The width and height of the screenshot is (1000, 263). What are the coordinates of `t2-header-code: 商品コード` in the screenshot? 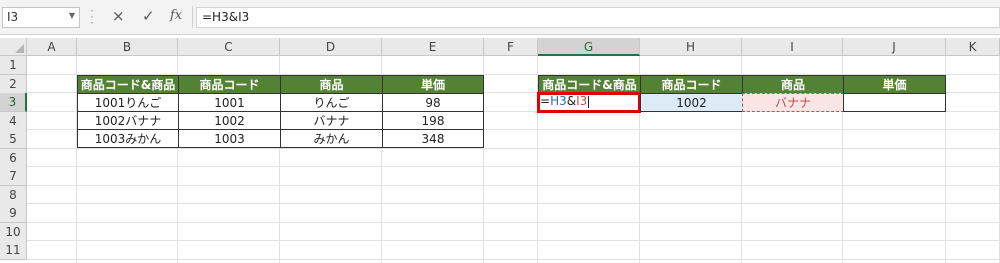 It's located at (691, 84).